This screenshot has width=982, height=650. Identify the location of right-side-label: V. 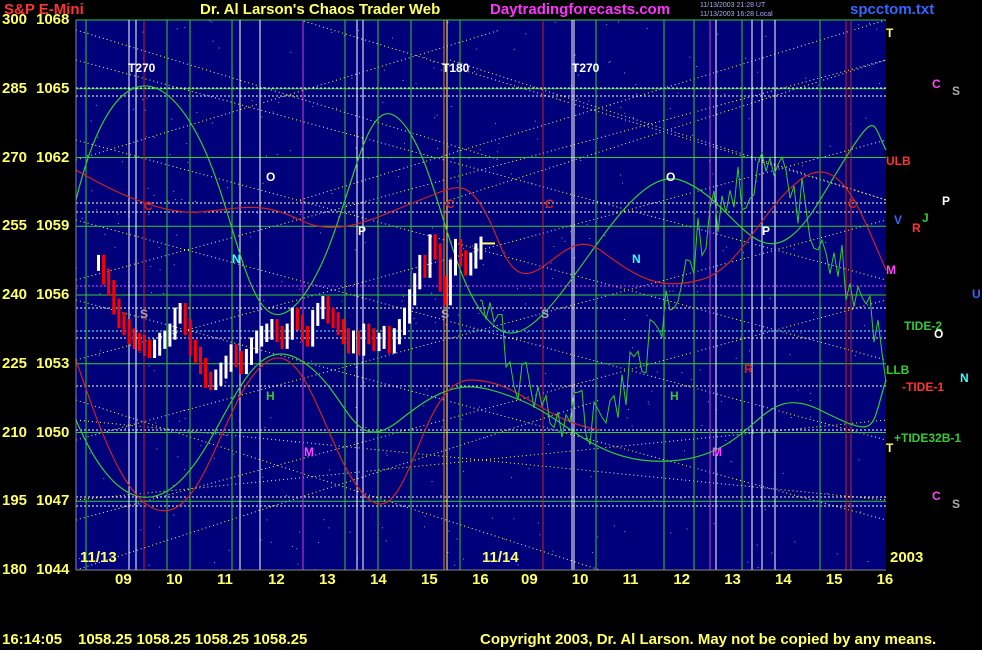
(898, 220).